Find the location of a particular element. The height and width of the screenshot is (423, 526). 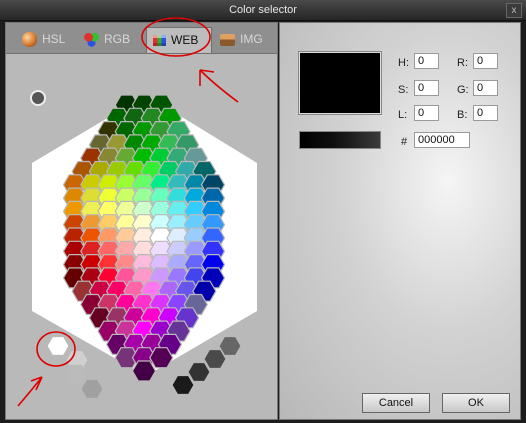

tab-img-label: IMG is located at coordinates (251, 39).